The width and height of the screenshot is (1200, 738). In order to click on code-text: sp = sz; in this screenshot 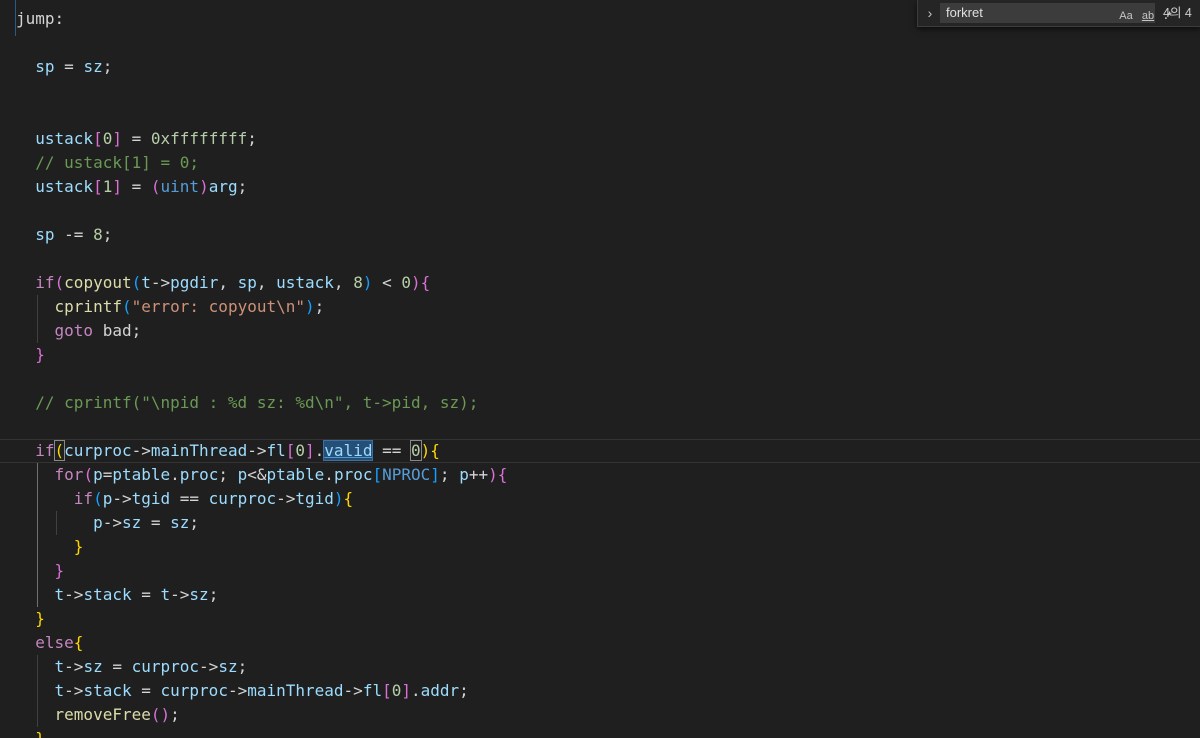, I will do `click(64, 67)`.